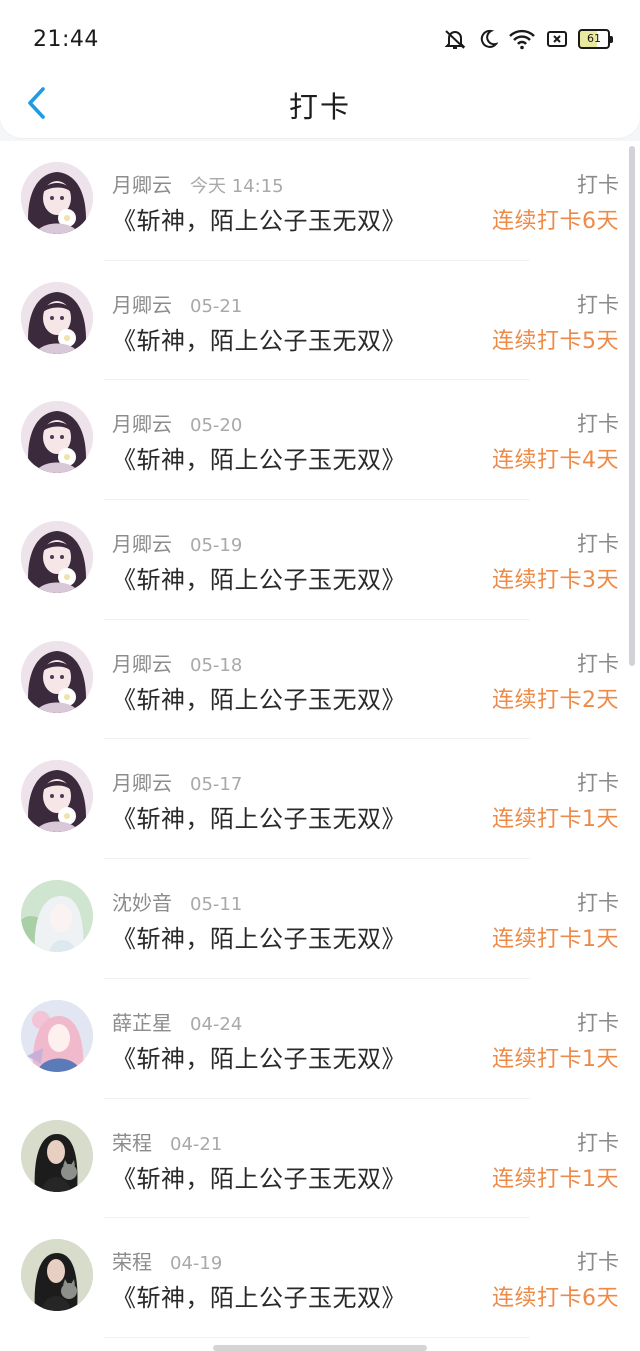 This screenshot has width=640, height=1351. I want to click on user-name: 薛芷星, so click(142, 1023).